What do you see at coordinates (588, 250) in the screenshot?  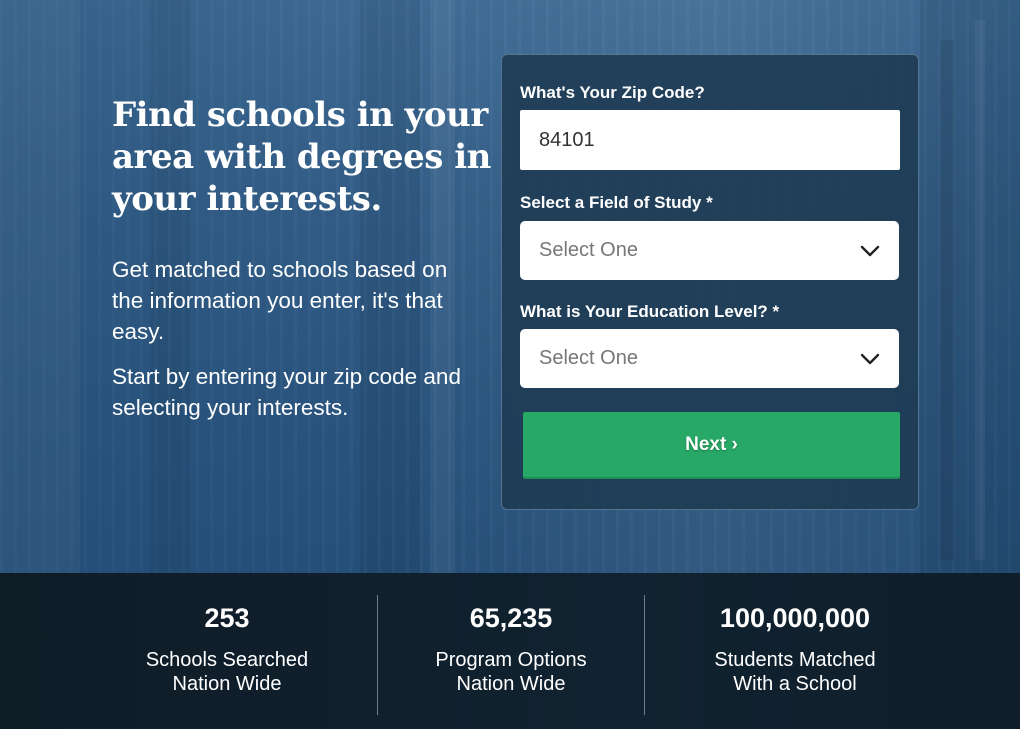 I see `field-of-study-selected-value: Select One` at bounding box center [588, 250].